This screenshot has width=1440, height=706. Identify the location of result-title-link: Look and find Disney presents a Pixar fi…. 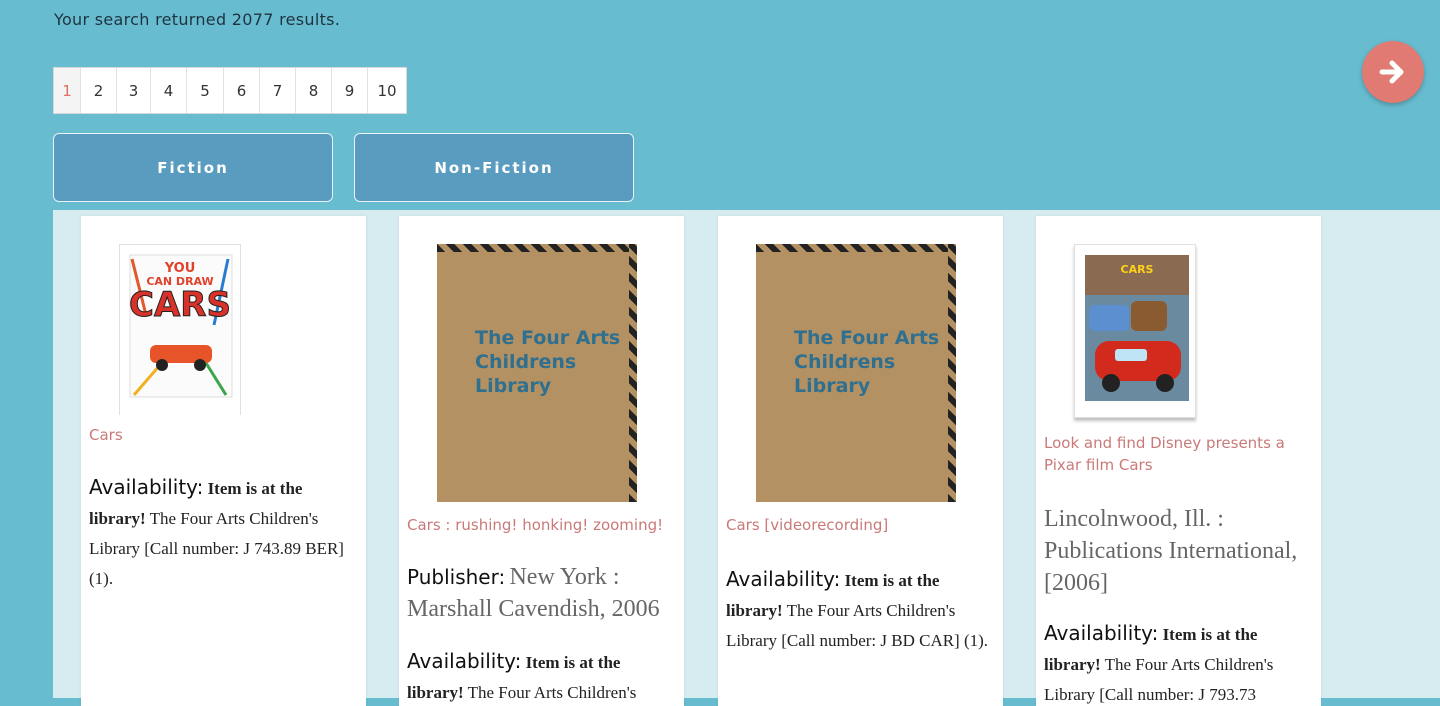
(1178, 454).